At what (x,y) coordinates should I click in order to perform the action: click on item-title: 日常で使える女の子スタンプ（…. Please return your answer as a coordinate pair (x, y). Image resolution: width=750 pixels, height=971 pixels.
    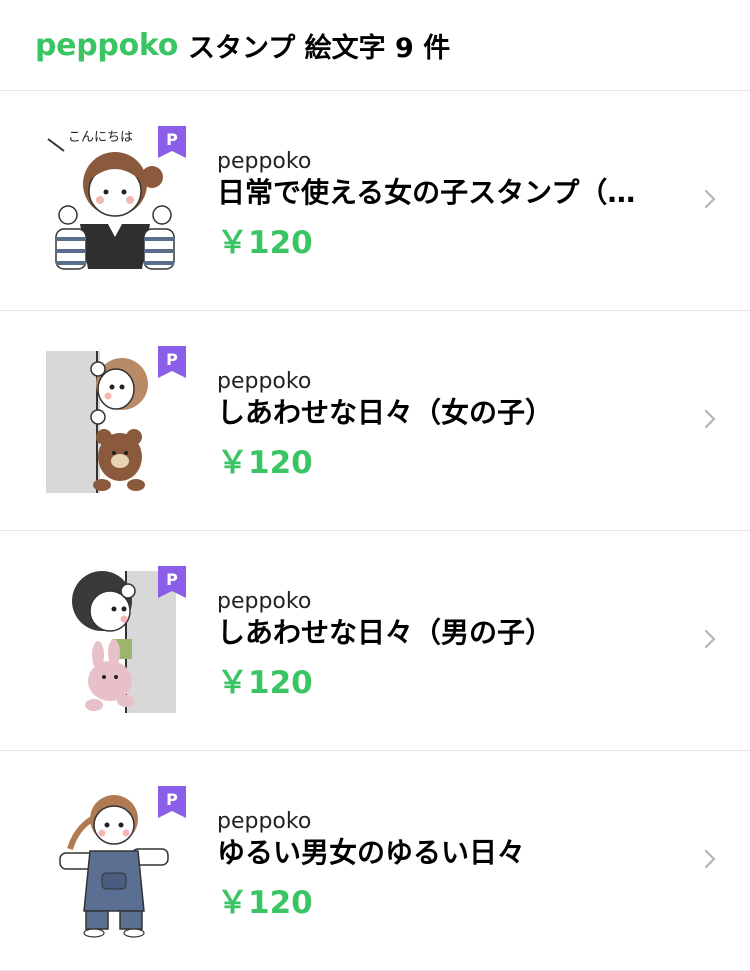
    Looking at the image, I should click on (426, 192).